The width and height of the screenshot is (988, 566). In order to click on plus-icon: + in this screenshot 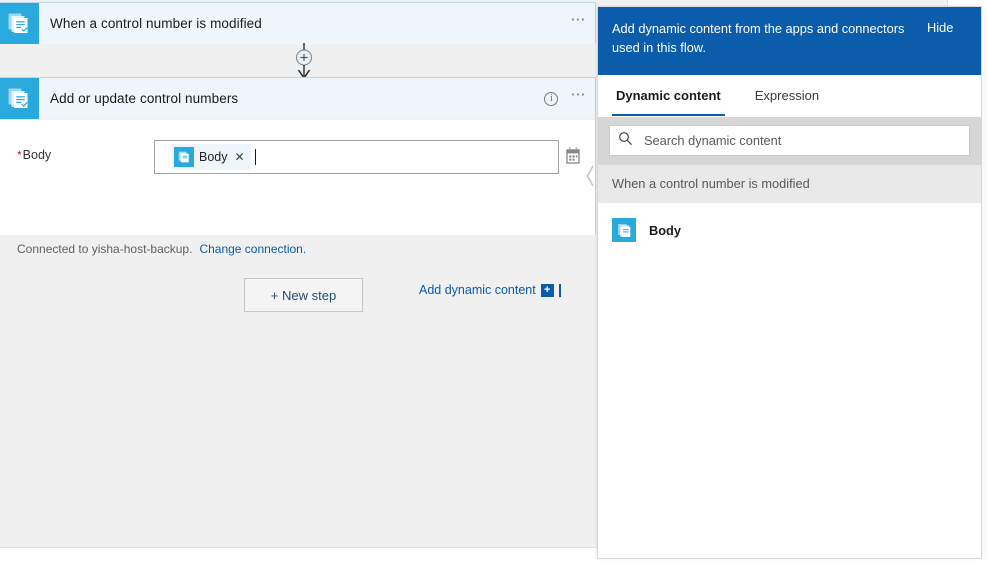, I will do `click(547, 290)`.